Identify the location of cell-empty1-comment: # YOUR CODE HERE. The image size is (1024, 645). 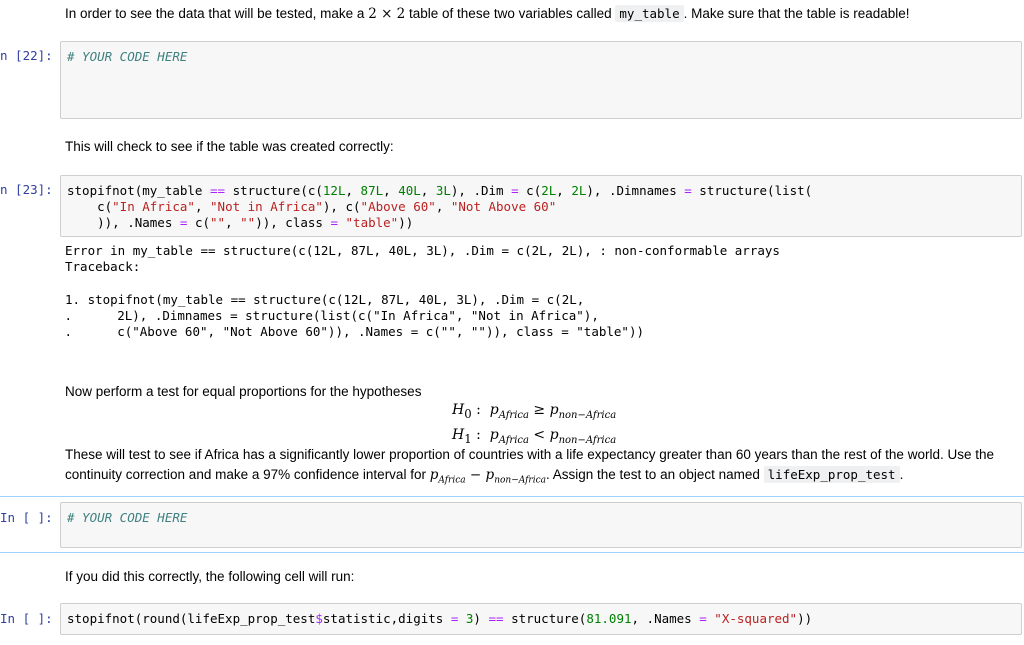
(127, 517).